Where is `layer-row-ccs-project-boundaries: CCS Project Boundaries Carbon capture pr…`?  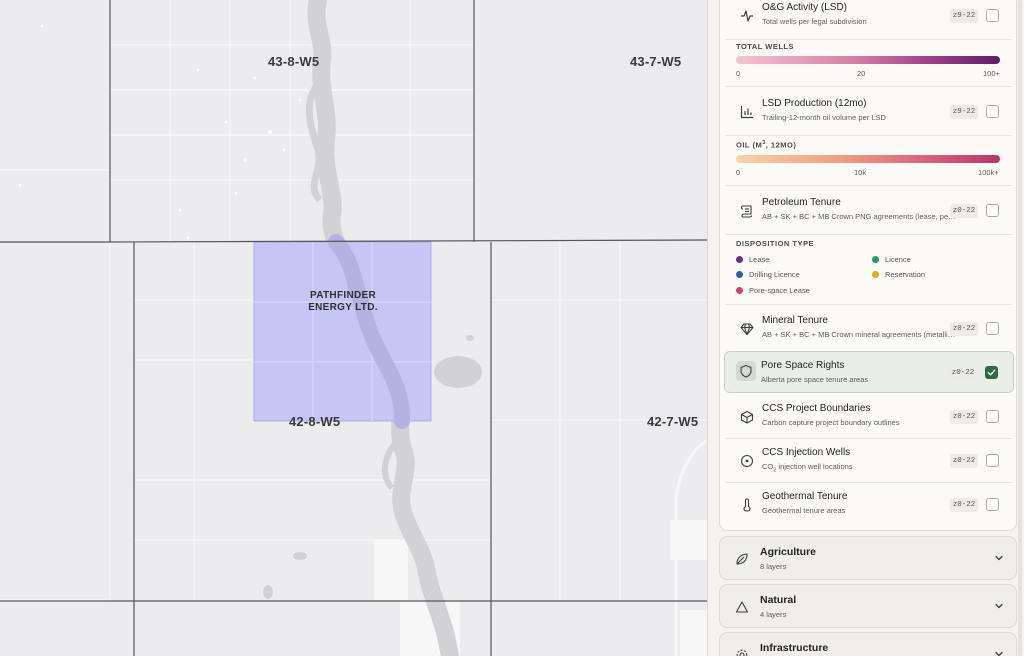 layer-row-ccs-project-boundaries: CCS Project Boundaries Carbon capture pr… is located at coordinates (869, 417).